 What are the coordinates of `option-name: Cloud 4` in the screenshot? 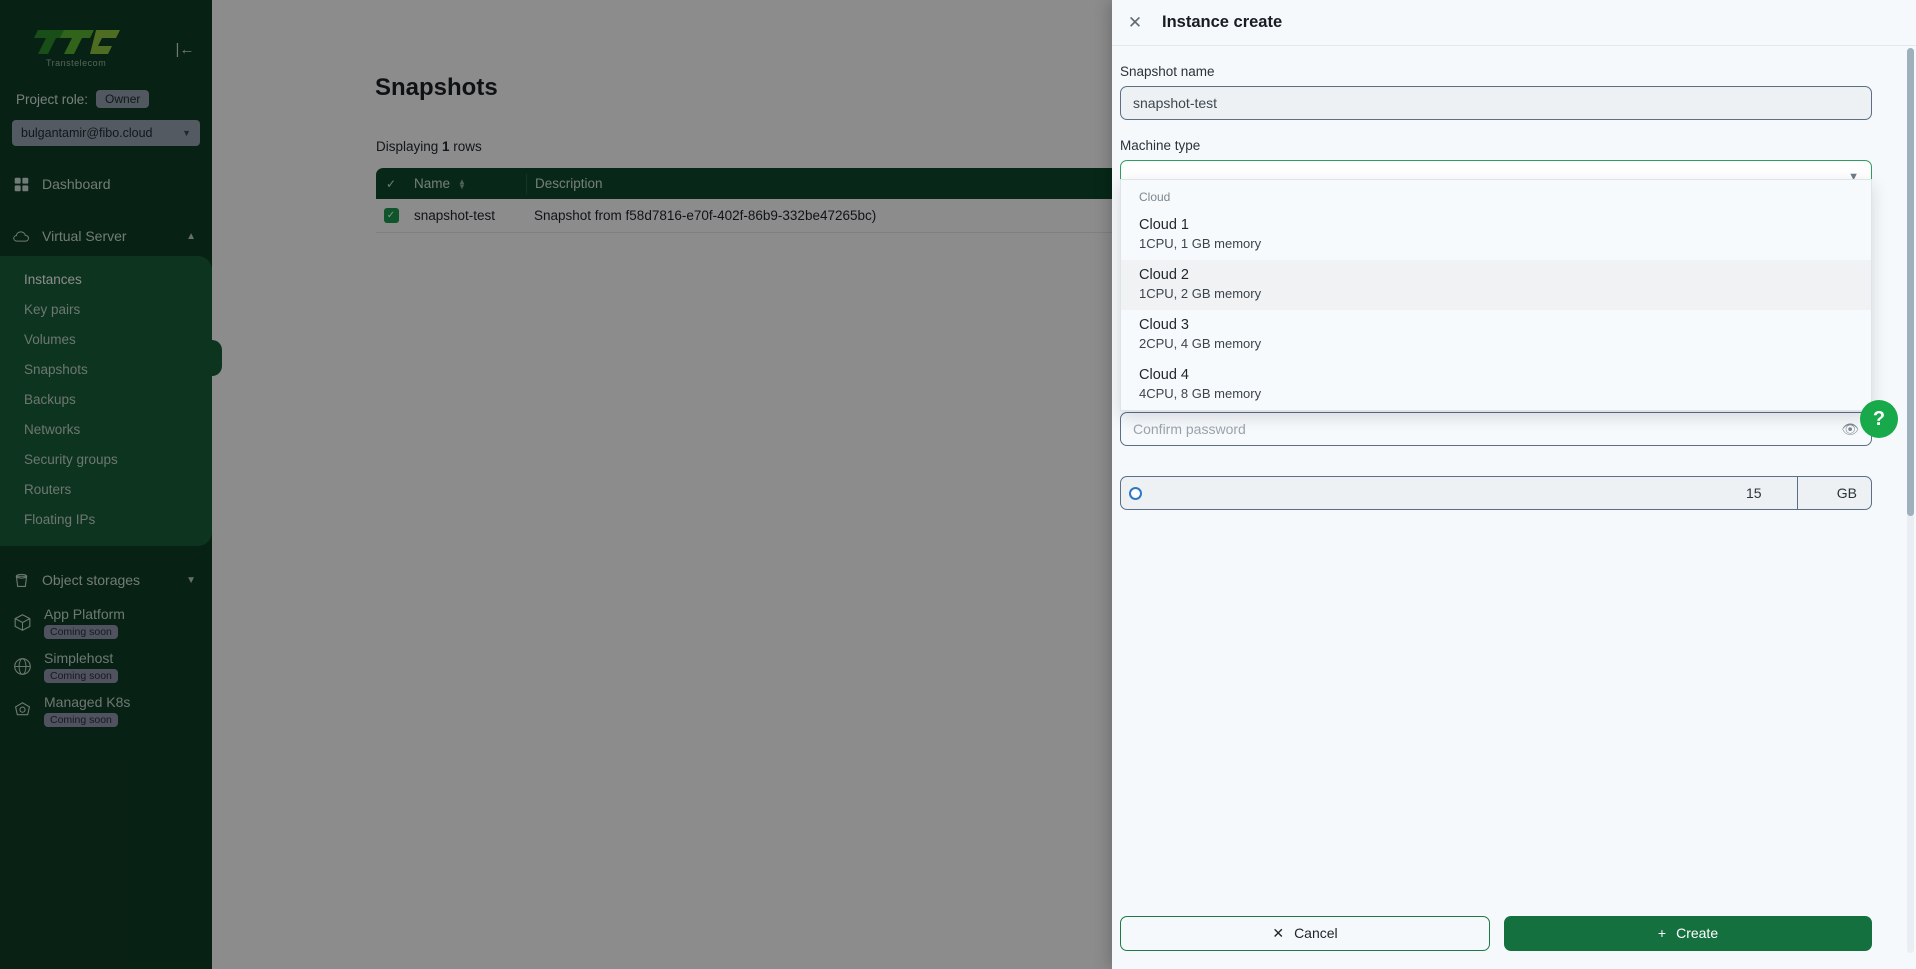 It's located at (1164, 375).